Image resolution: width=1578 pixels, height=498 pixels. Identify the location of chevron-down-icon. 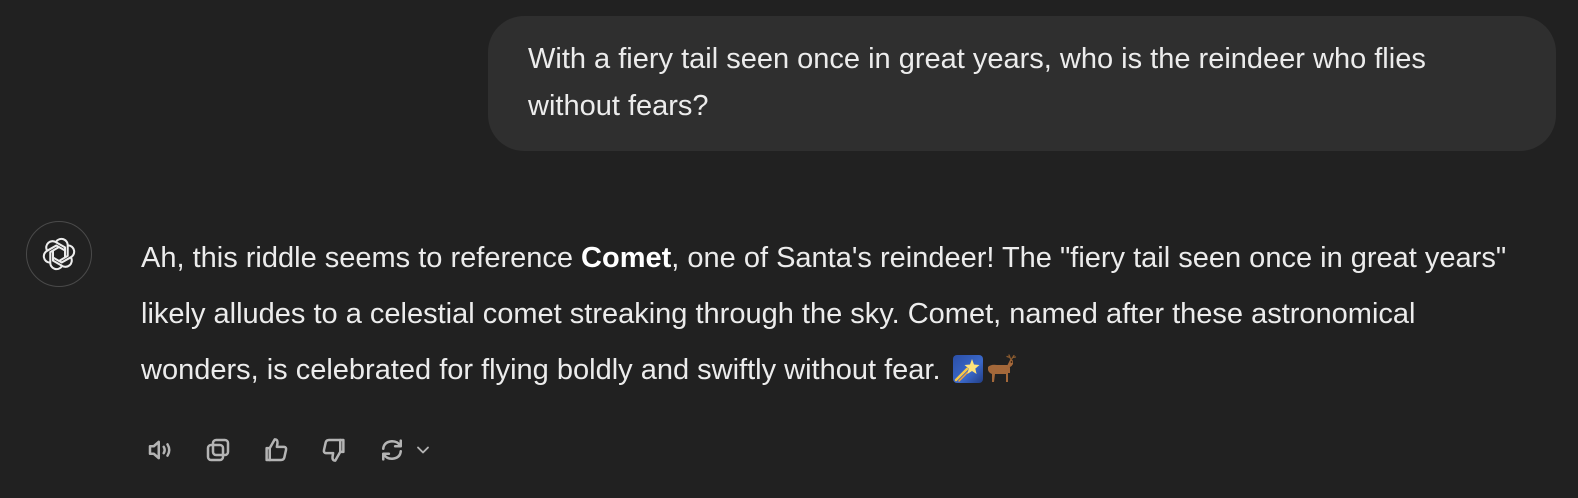
(423, 450).